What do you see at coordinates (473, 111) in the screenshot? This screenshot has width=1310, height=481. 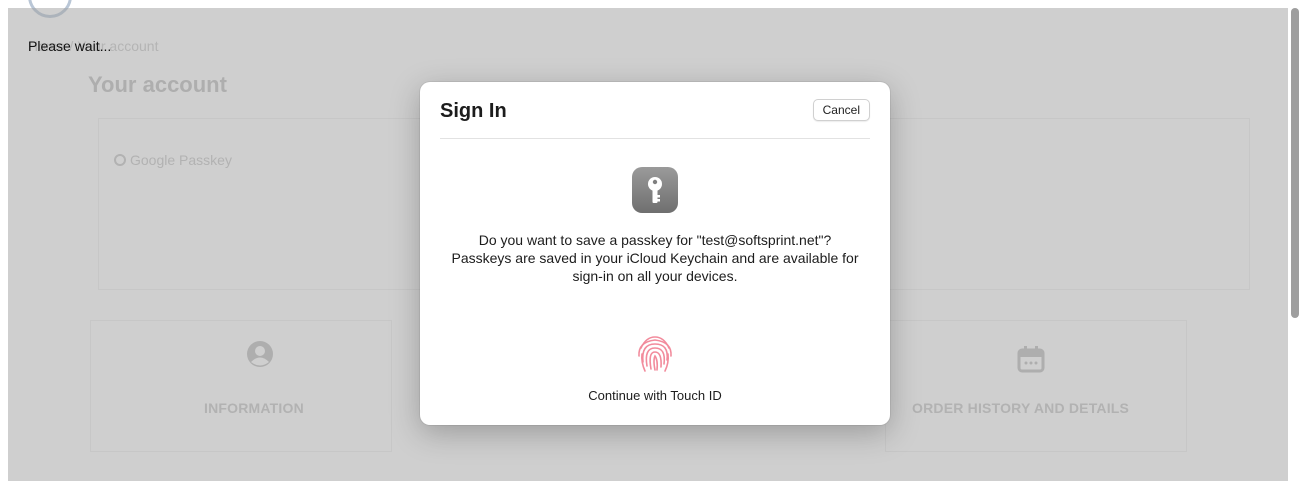 I see `dialog-title: Sign In` at bounding box center [473, 111].